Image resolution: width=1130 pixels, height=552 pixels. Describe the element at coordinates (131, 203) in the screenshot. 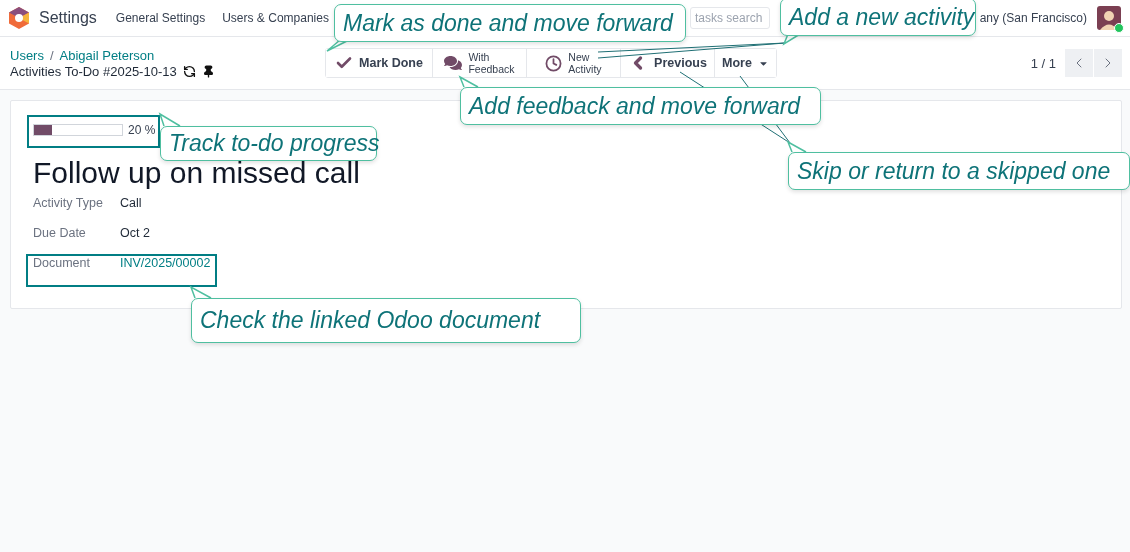

I see `field-value: Call` at that location.